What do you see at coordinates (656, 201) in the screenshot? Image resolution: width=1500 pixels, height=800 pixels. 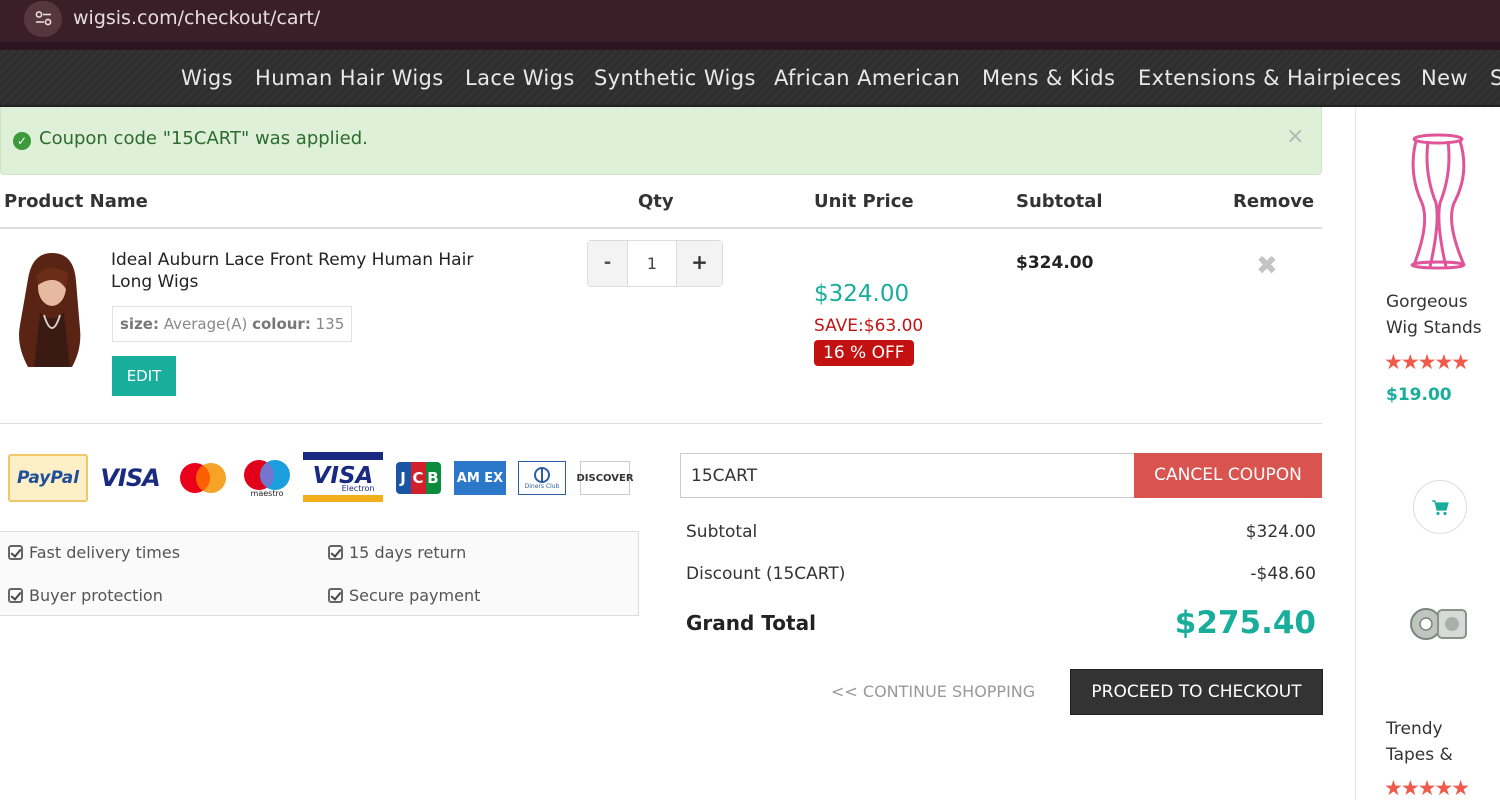 I see `header-qty: Qty` at bounding box center [656, 201].